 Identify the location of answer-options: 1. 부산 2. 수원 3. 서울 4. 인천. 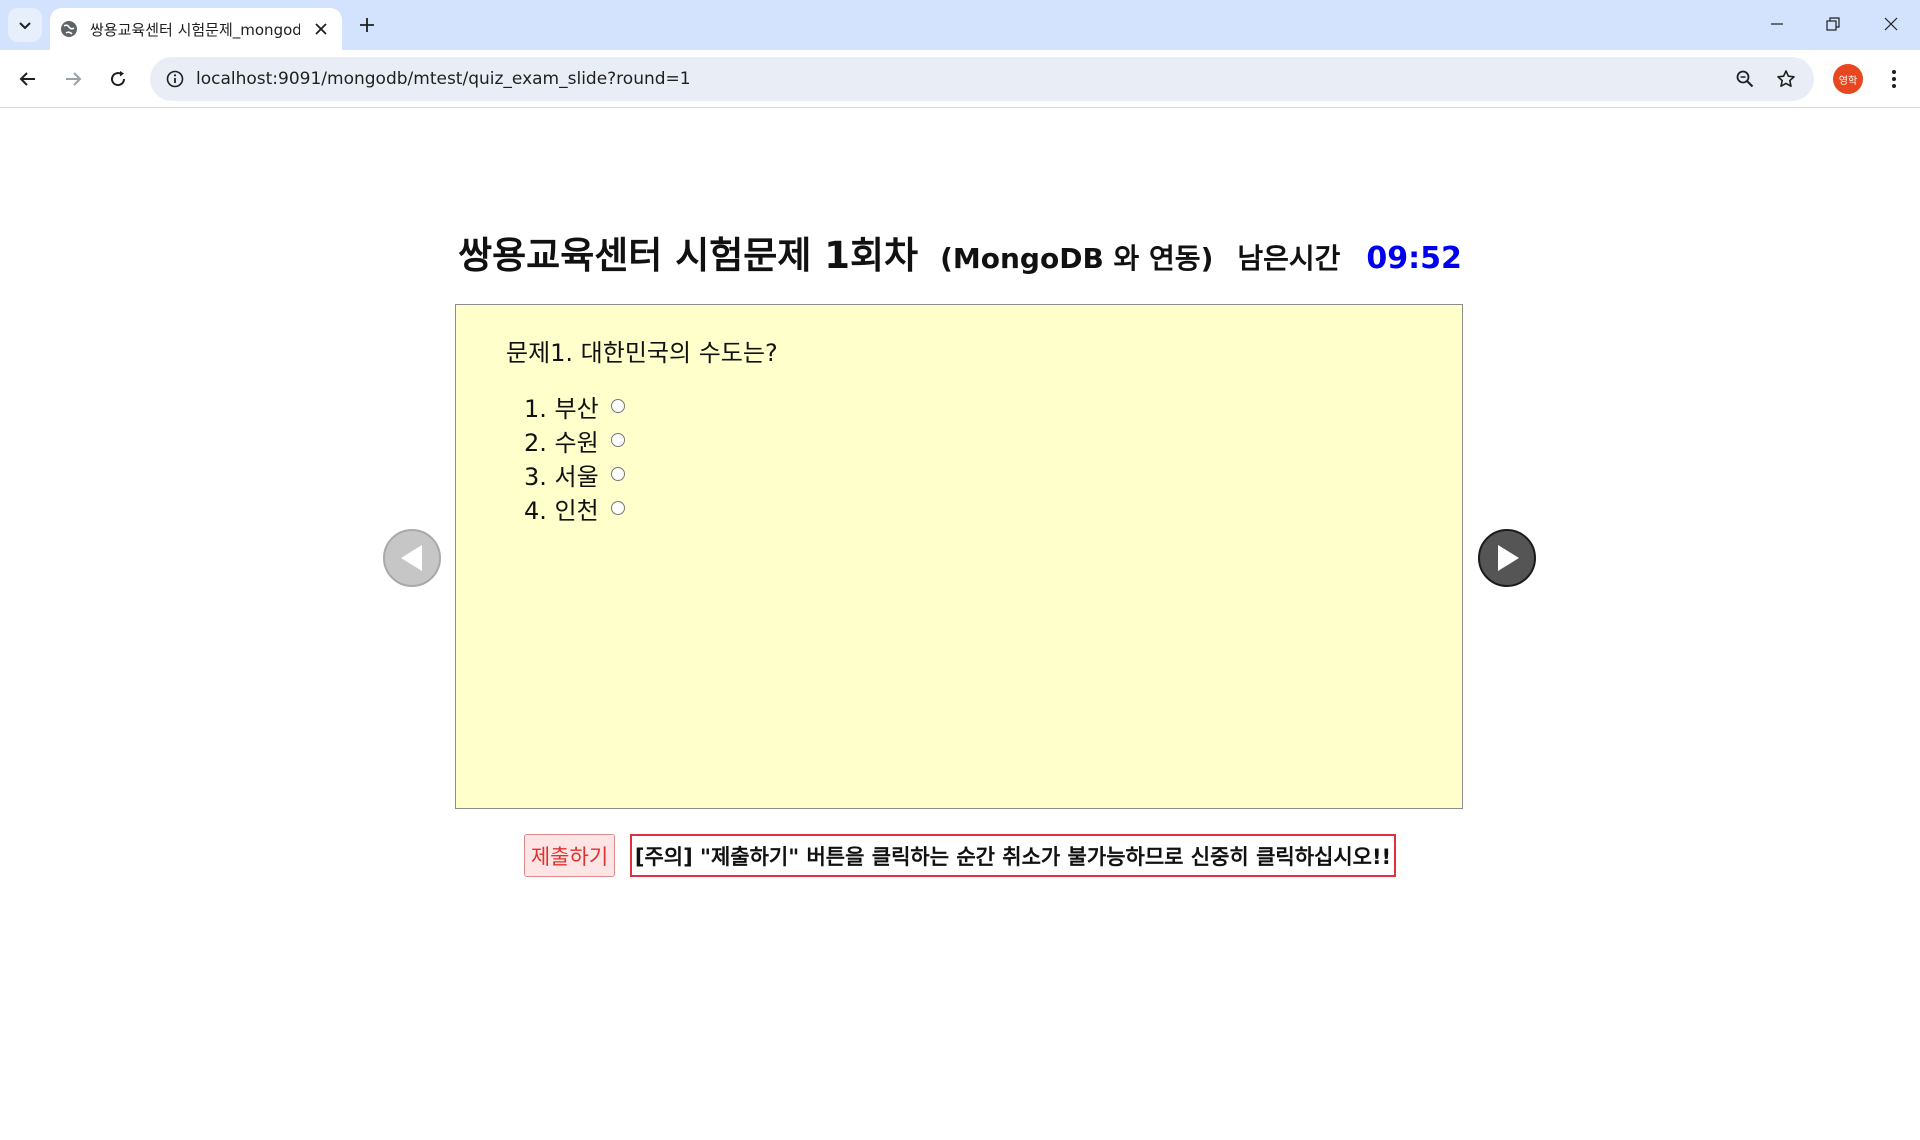
(574, 457).